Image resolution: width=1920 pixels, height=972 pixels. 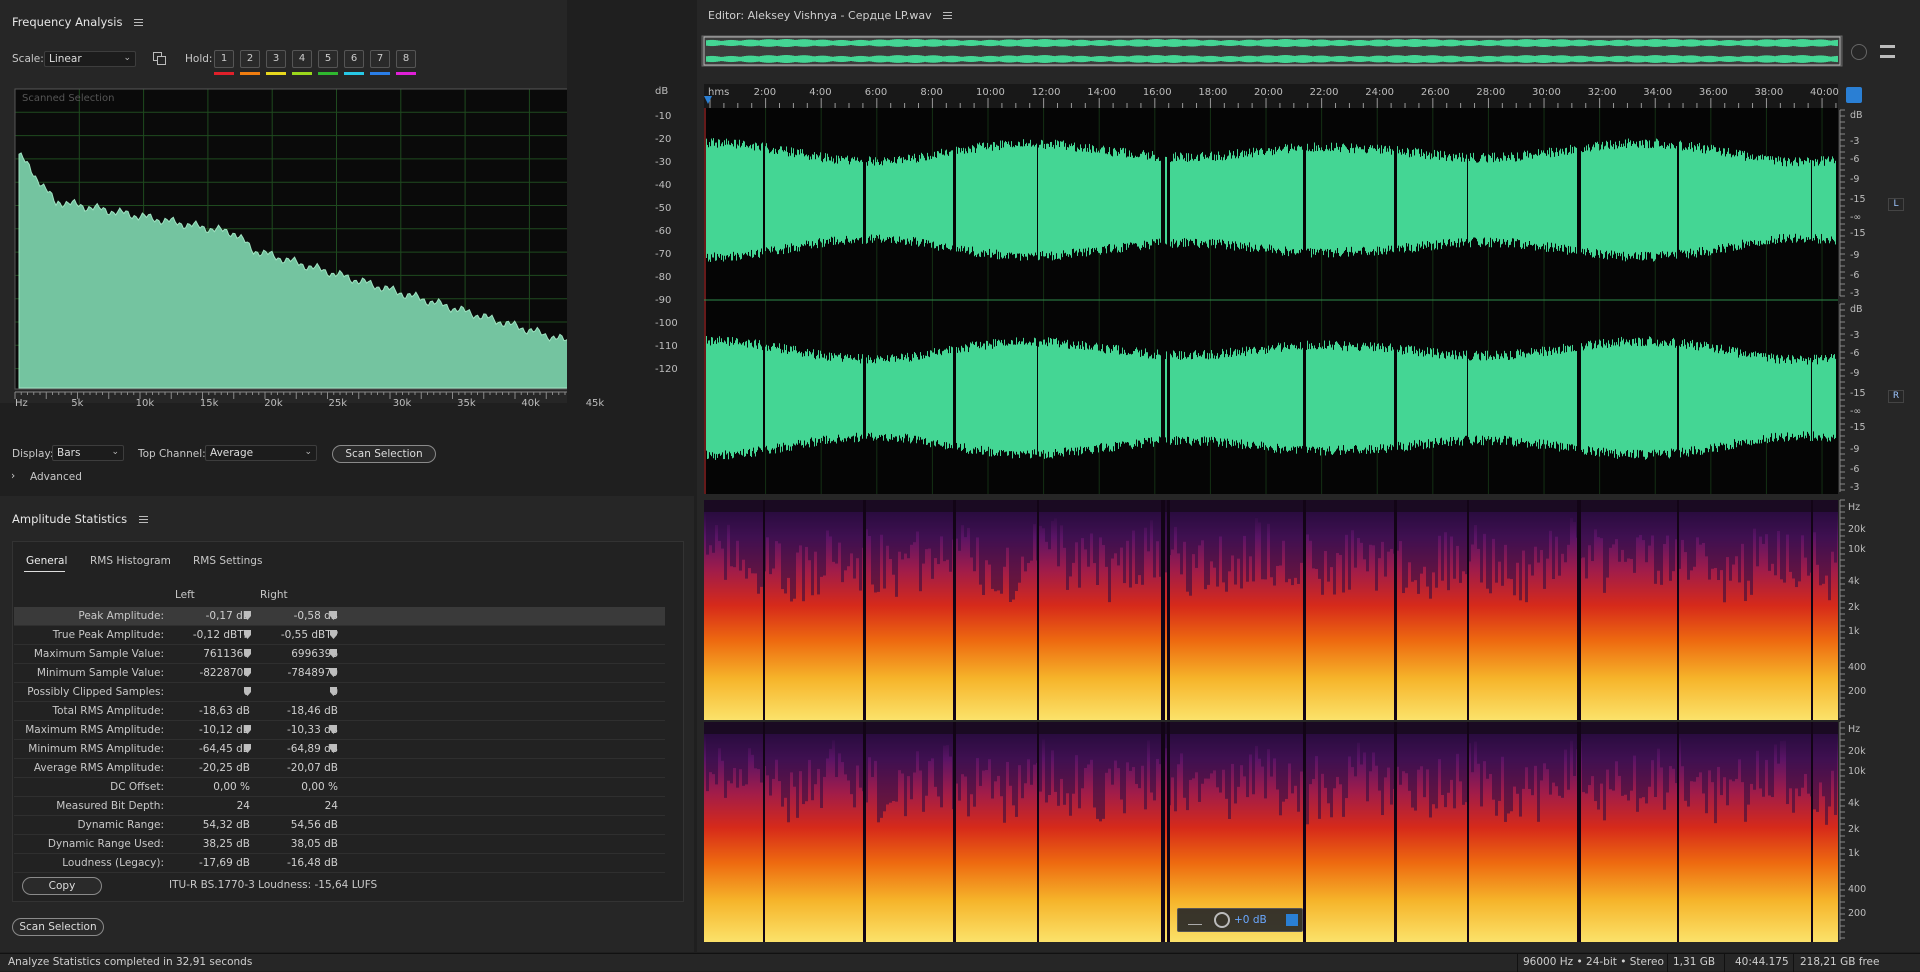 What do you see at coordinates (1593, 962) in the screenshot?
I see `status-format: 96000 Hz • 24-bit • Stereo` at bounding box center [1593, 962].